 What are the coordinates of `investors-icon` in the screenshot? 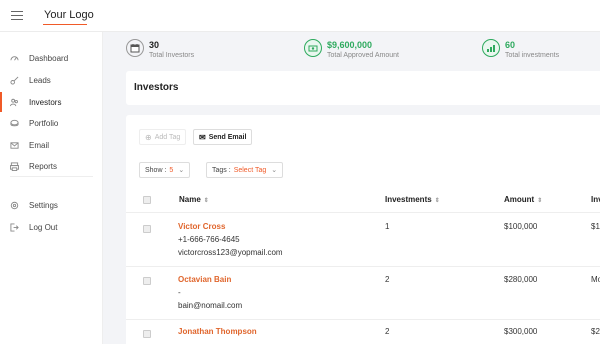 It's located at (14, 102).